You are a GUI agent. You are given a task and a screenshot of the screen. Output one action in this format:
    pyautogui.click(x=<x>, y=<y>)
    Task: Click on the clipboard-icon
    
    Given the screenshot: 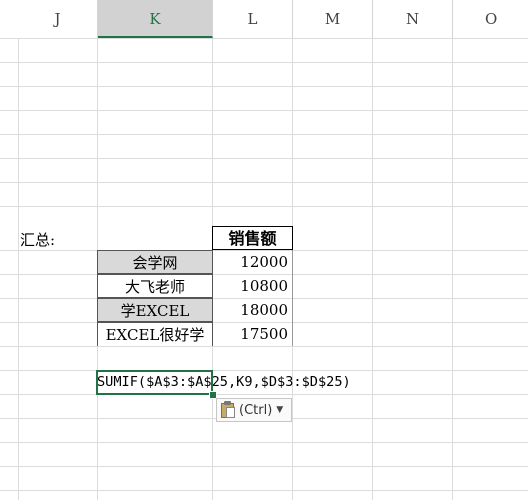 What is the action you would take?
    pyautogui.click(x=228, y=410)
    